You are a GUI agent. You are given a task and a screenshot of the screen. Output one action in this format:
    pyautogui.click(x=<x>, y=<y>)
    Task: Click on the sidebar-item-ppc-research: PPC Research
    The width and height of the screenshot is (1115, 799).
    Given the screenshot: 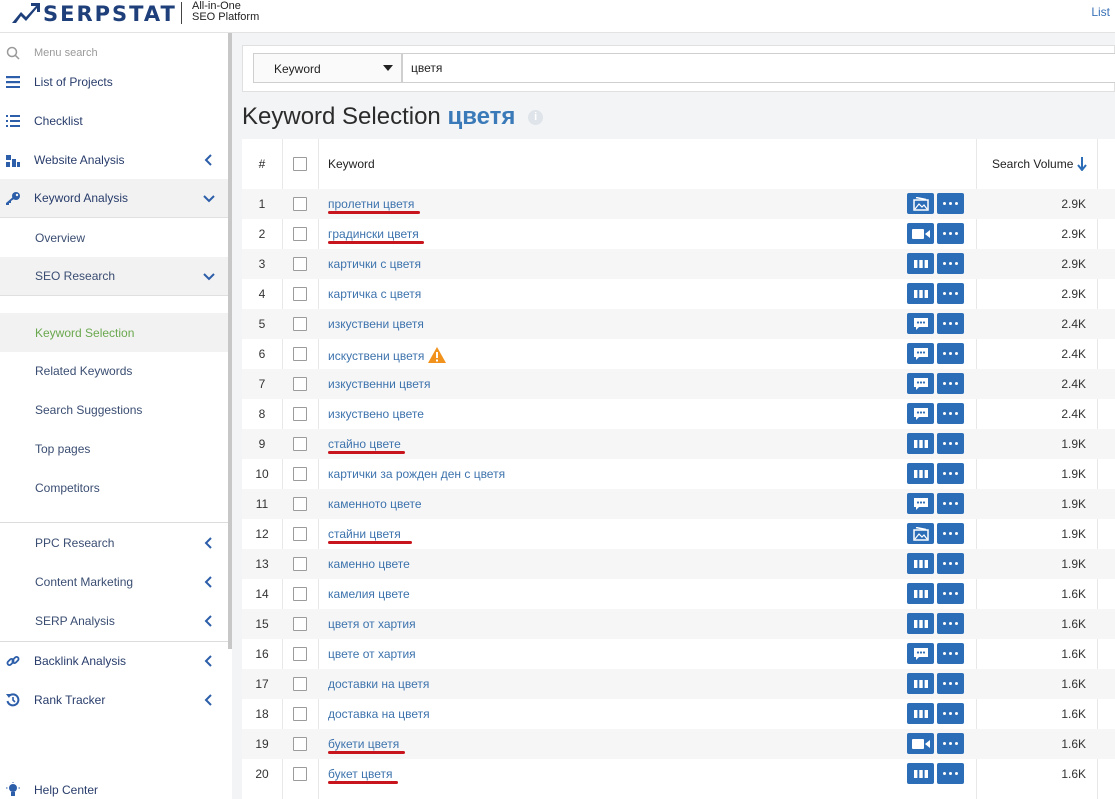 What is the action you would take?
    pyautogui.click(x=114, y=542)
    